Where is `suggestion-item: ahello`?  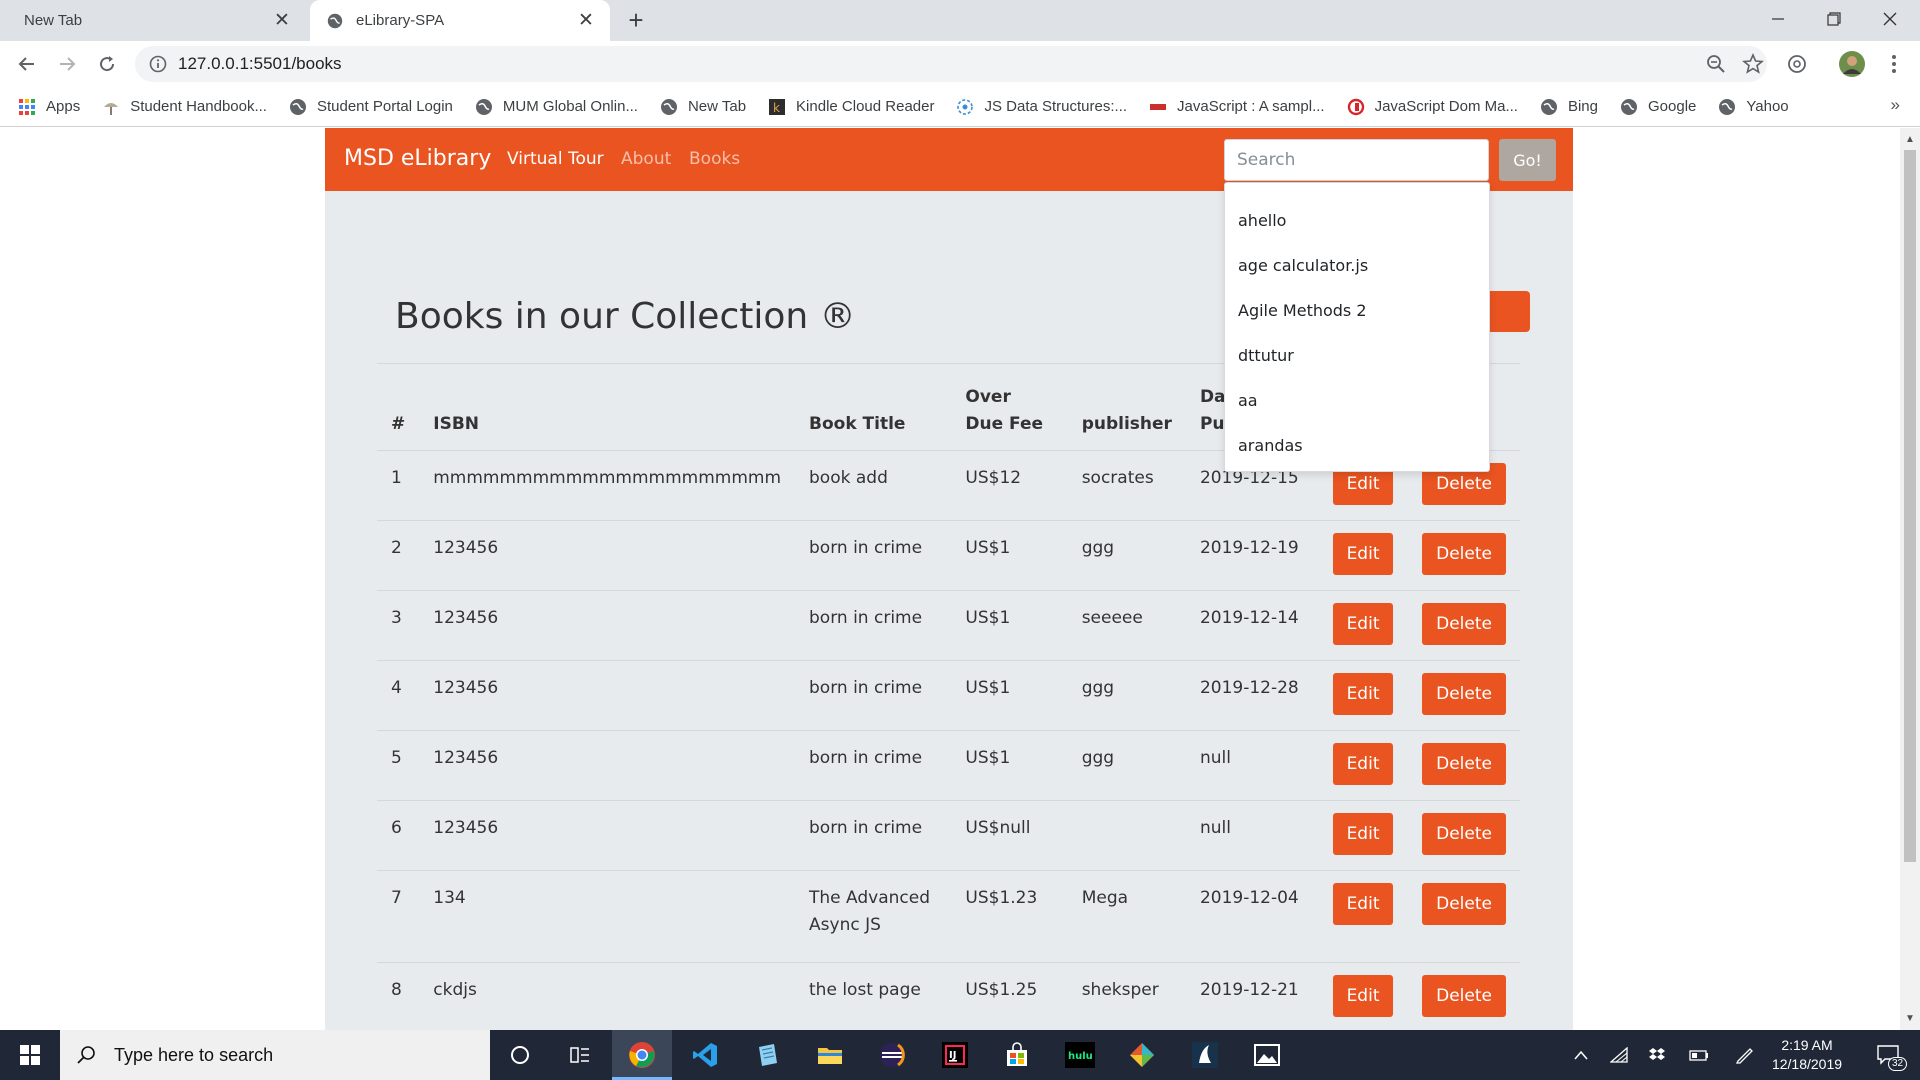 suggestion-item: ahello is located at coordinates (1357, 220).